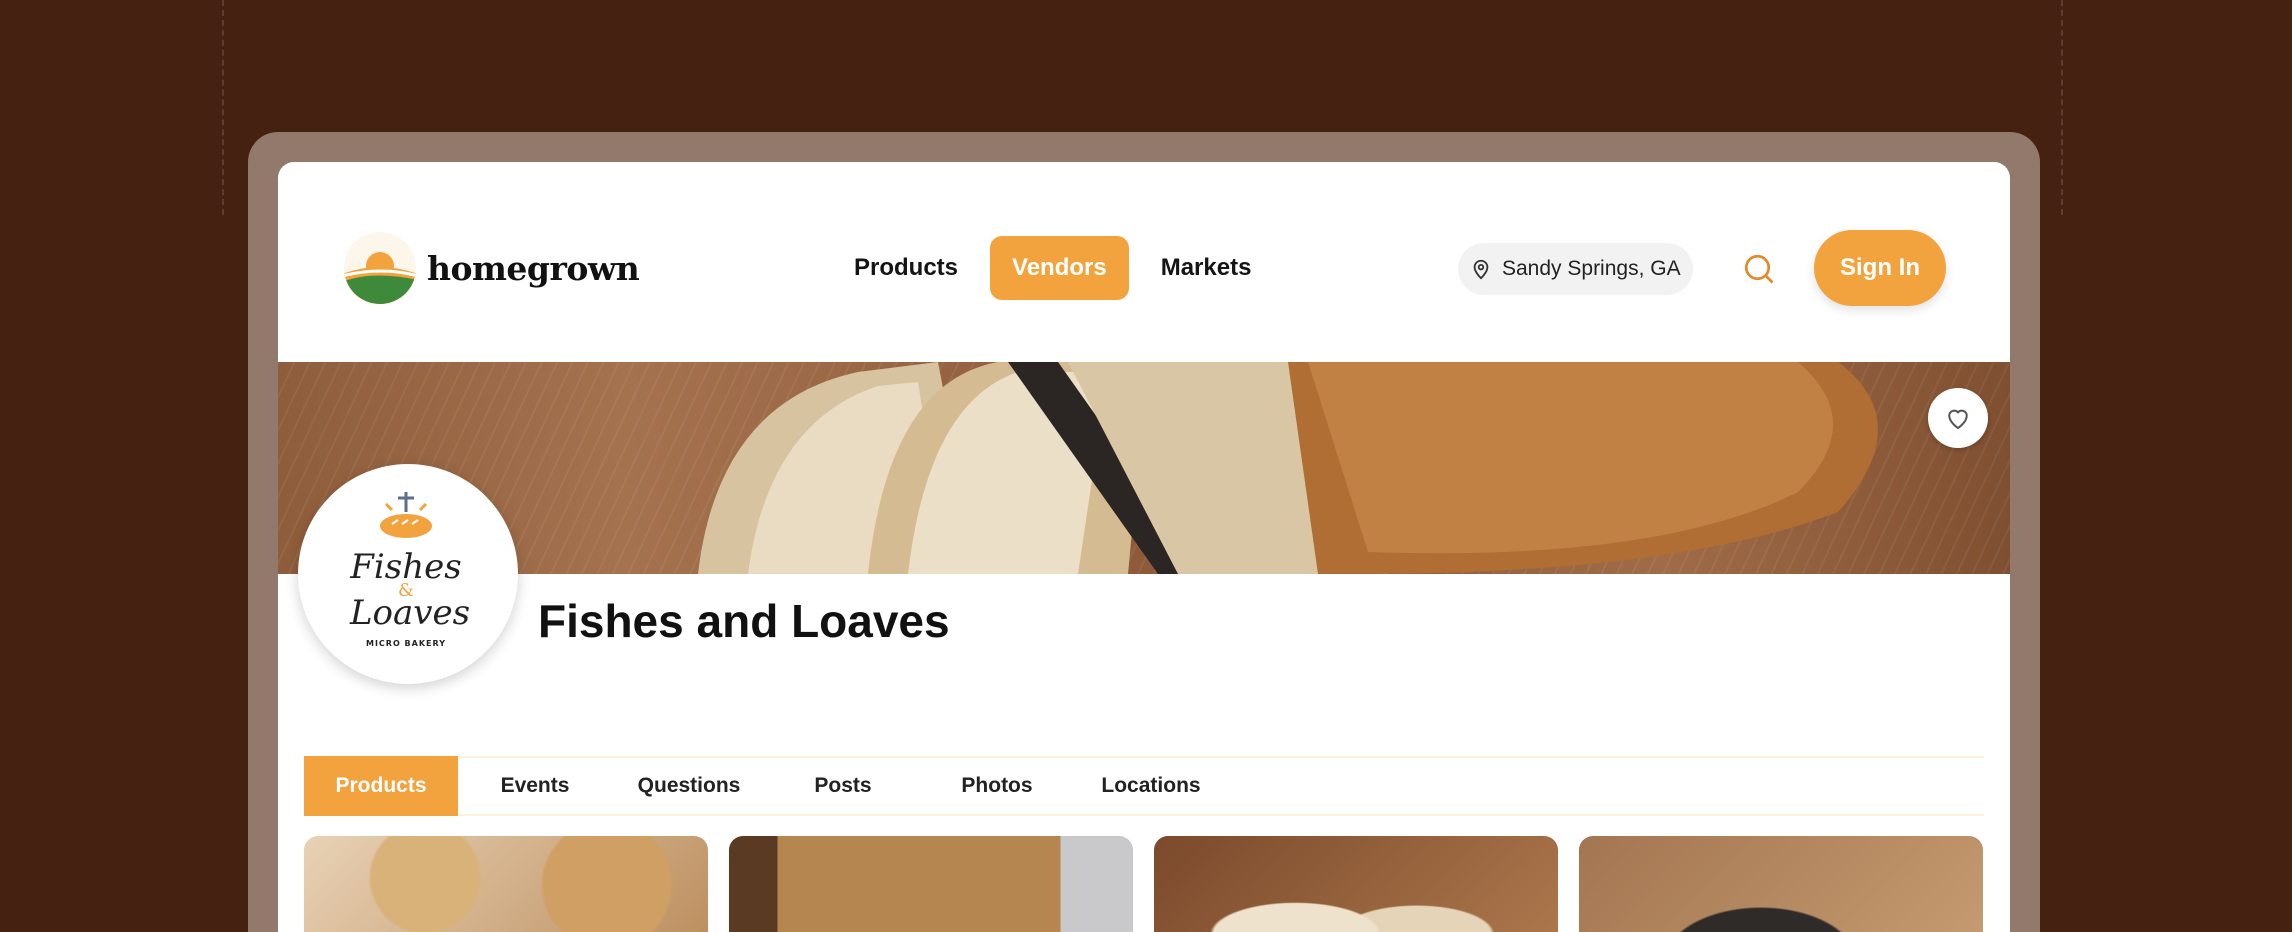  Describe the element at coordinates (906, 268) in the screenshot. I see `nav-products: Products` at that location.